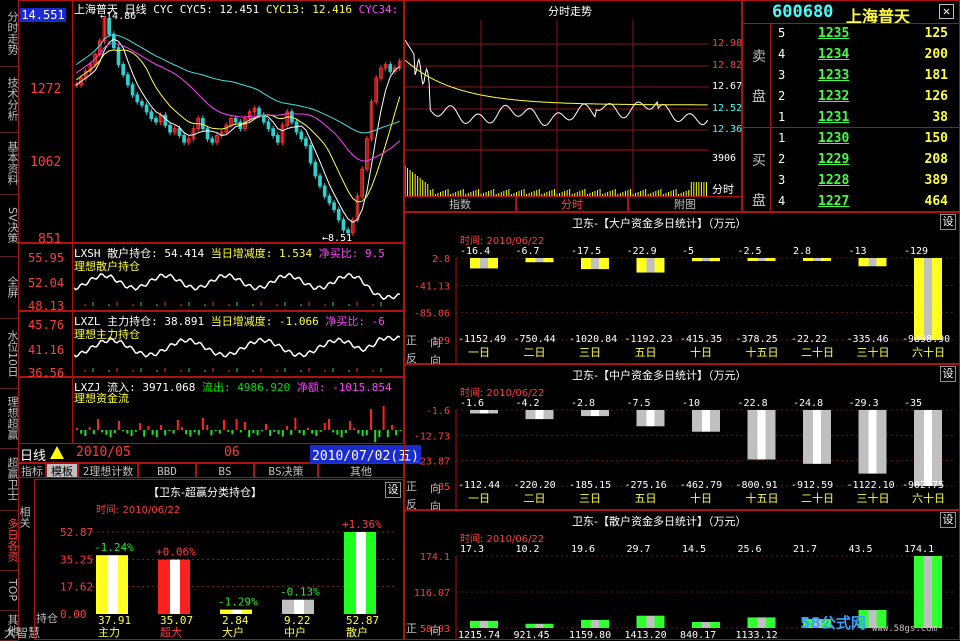 Image resolution: width=960 pixels, height=641 pixels. I want to click on holdings-bar-right, so click(185, 586).